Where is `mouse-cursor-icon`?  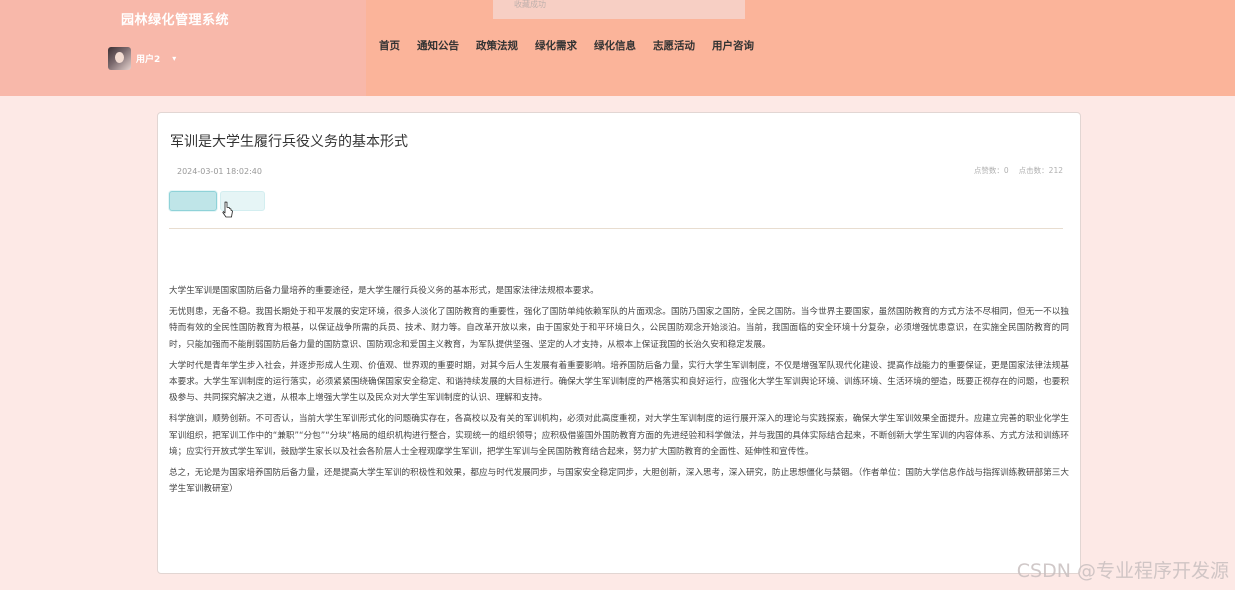 mouse-cursor-icon is located at coordinates (227, 209).